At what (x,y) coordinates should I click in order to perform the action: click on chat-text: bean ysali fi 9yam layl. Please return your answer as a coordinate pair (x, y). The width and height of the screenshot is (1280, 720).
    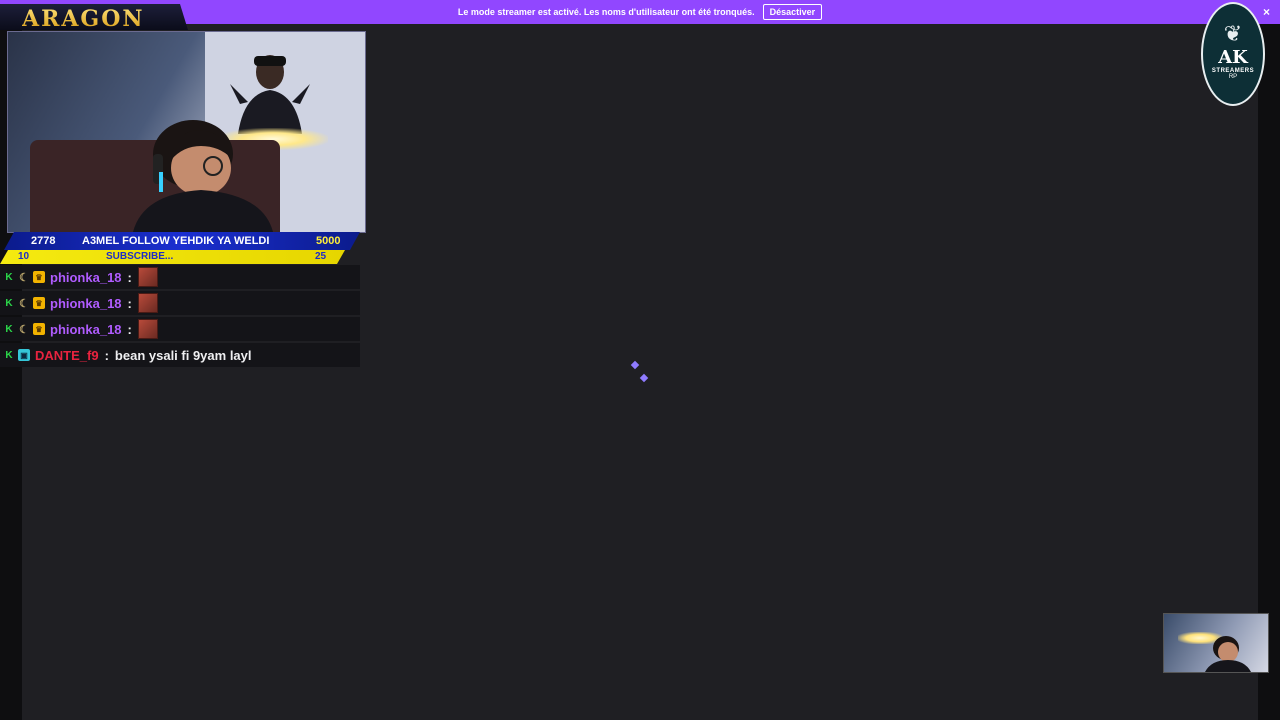
    Looking at the image, I should click on (183, 355).